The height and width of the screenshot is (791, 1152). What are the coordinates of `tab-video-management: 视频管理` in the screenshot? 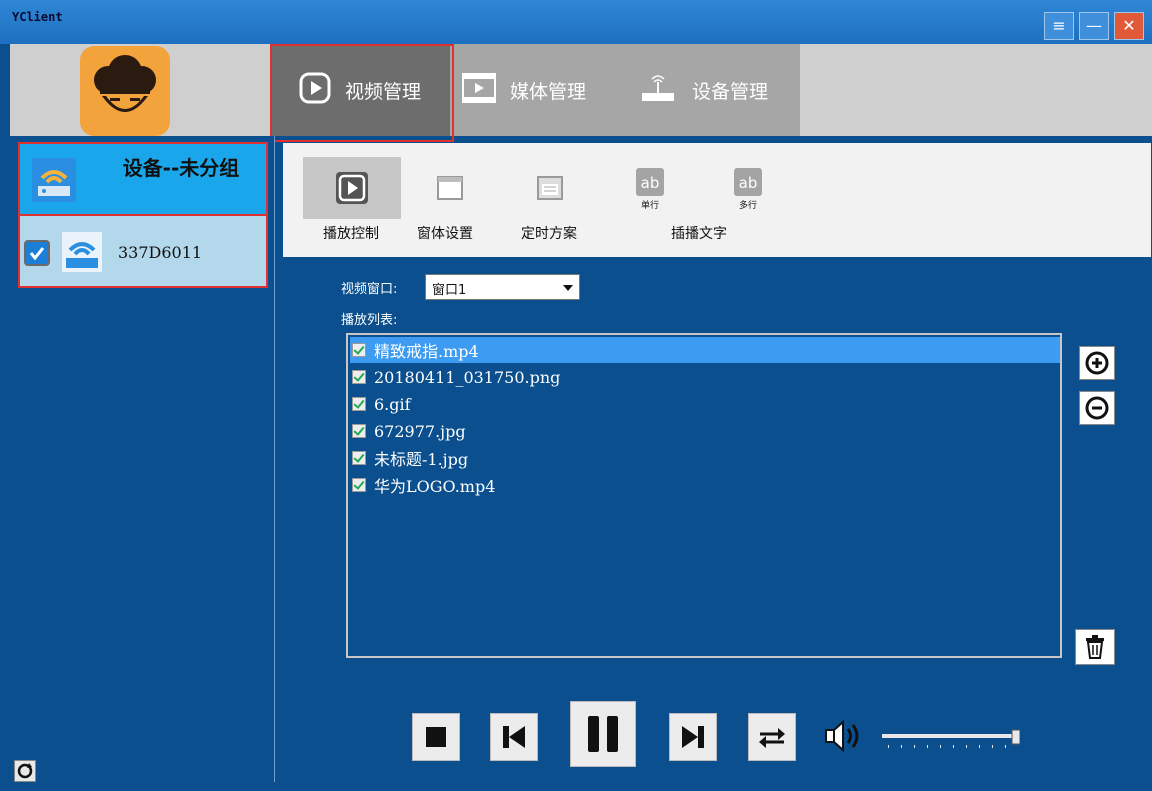 It's located at (360, 90).